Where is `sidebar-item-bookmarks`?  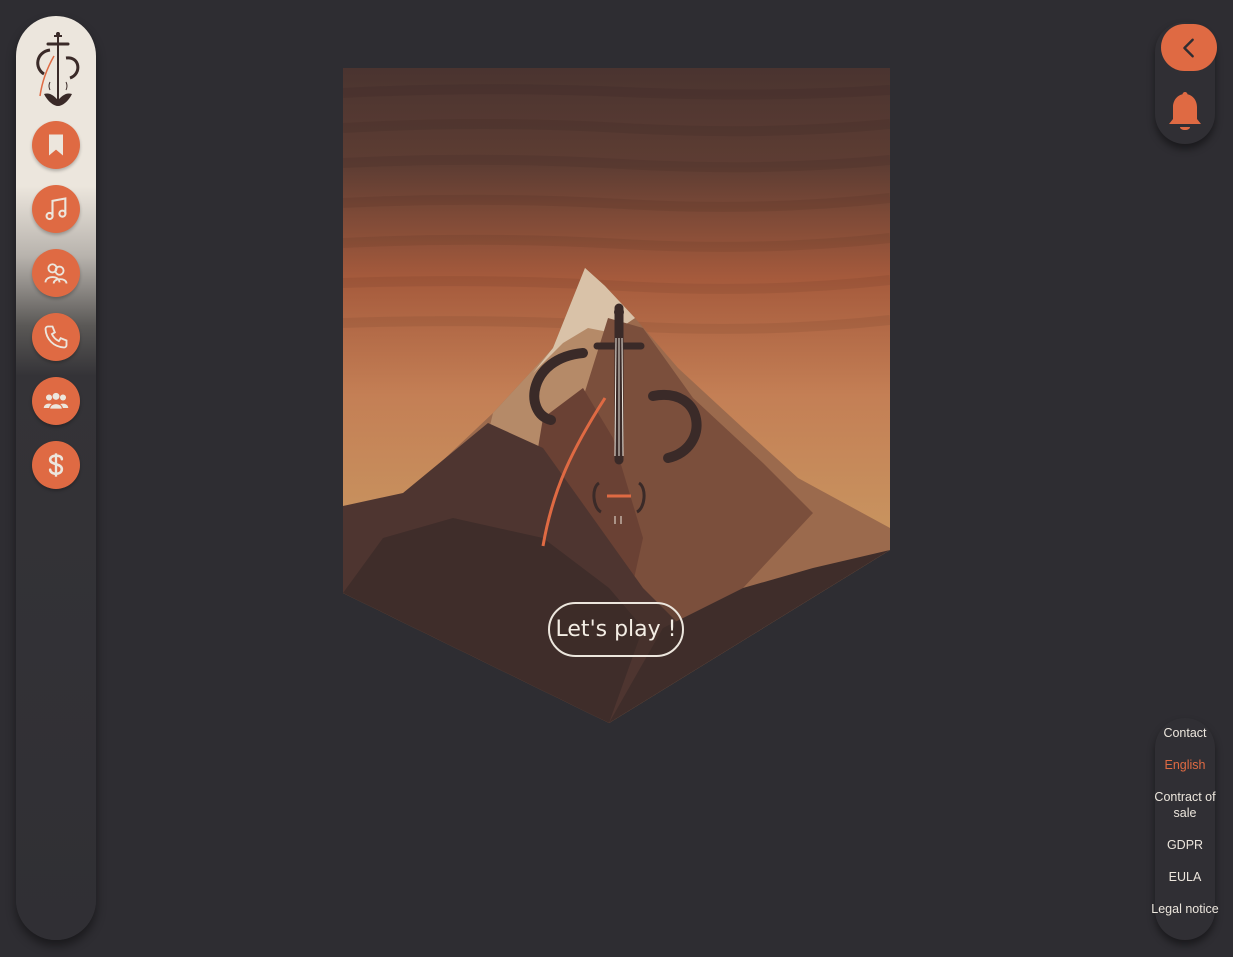
sidebar-item-bookmarks is located at coordinates (56, 145).